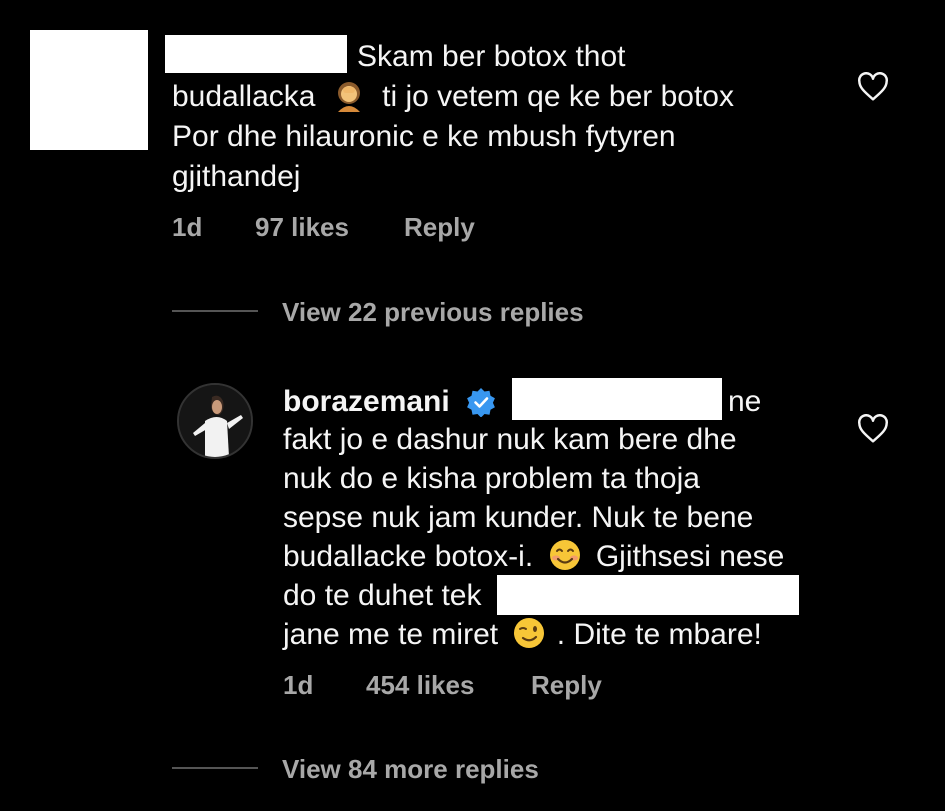 This screenshot has height=811, width=945. I want to click on reply-1-line-7: jane me te miret . Dite te mbare!, so click(522, 635).